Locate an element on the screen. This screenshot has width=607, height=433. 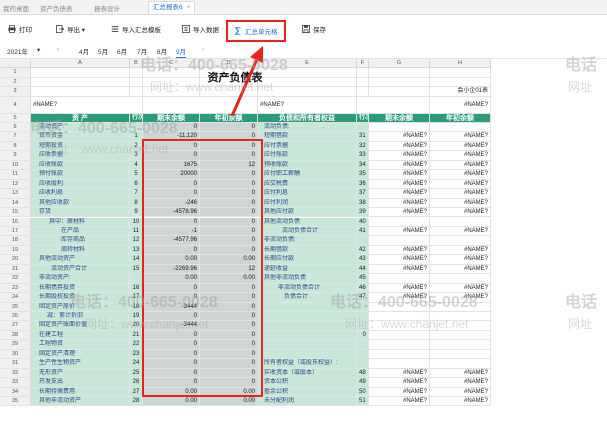
asset-label: 应收利息 is located at coordinates (80, 194).